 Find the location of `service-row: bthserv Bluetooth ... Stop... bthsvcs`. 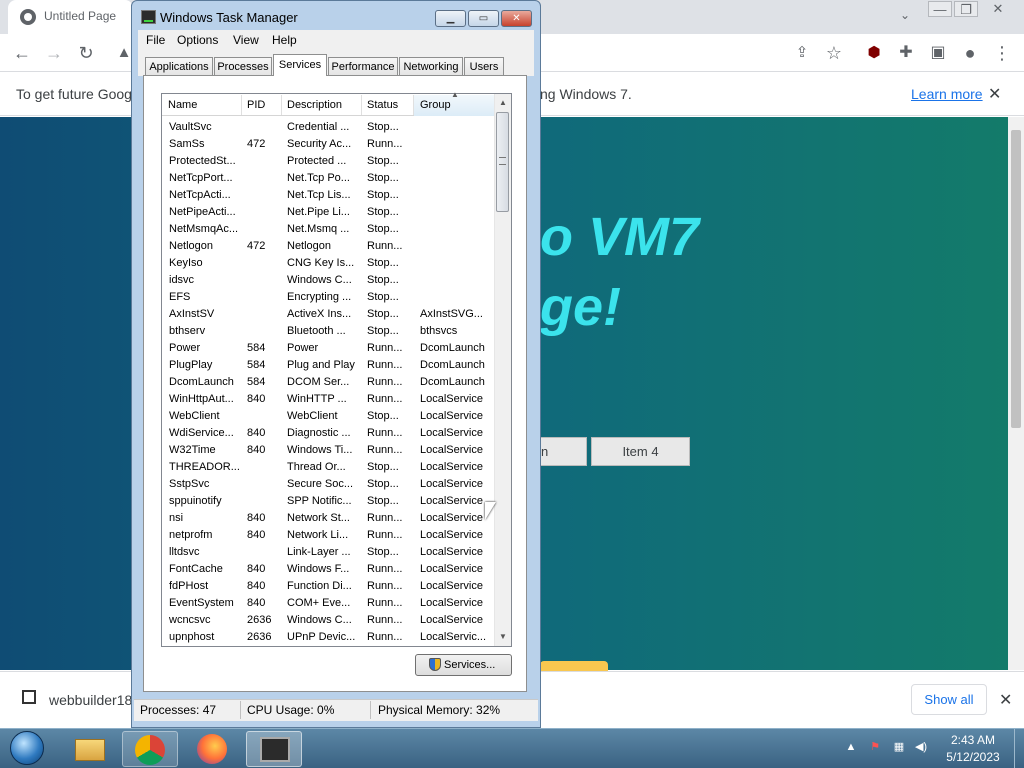

service-row: bthserv Bluetooth ... Stop... bthsvcs is located at coordinates (328, 331).